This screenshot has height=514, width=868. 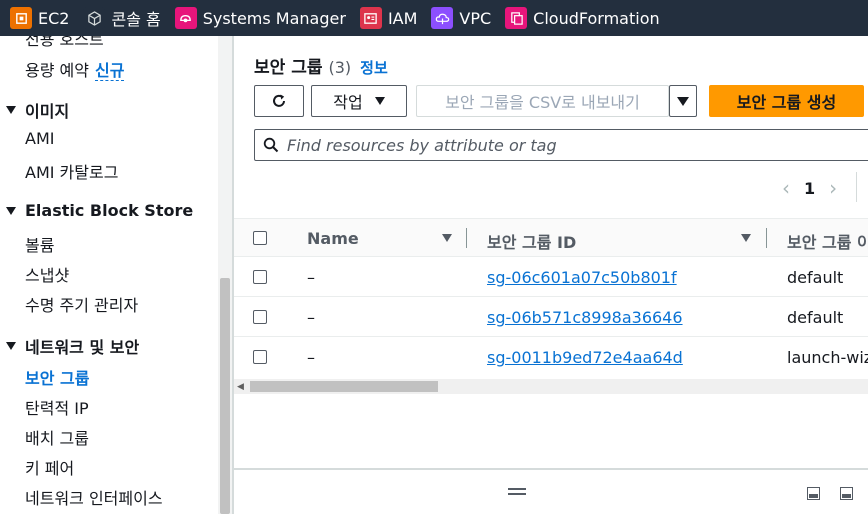 I want to click on search-input, so click(x=567, y=145).